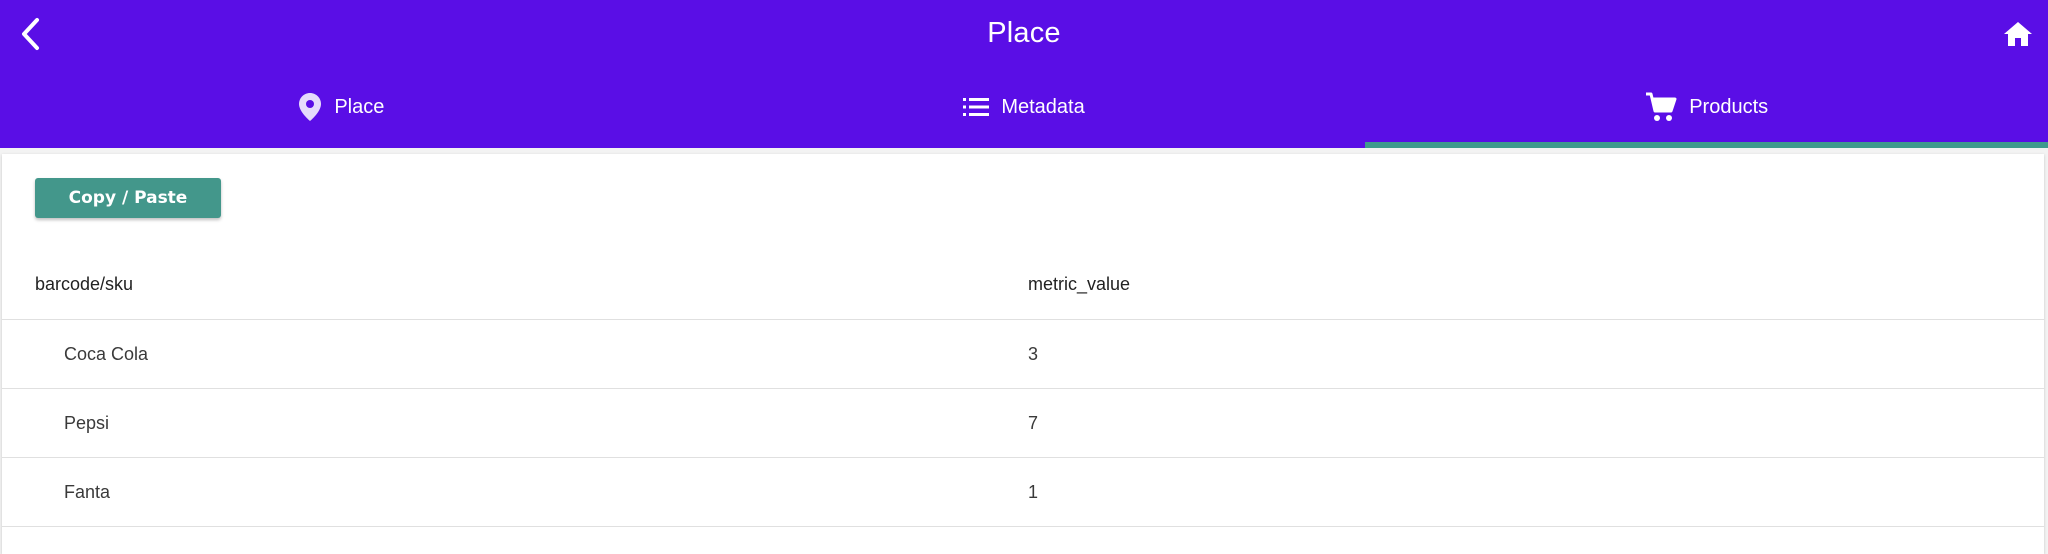  I want to click on tab-bar: Place Metadata Products, so click(1024, 110).